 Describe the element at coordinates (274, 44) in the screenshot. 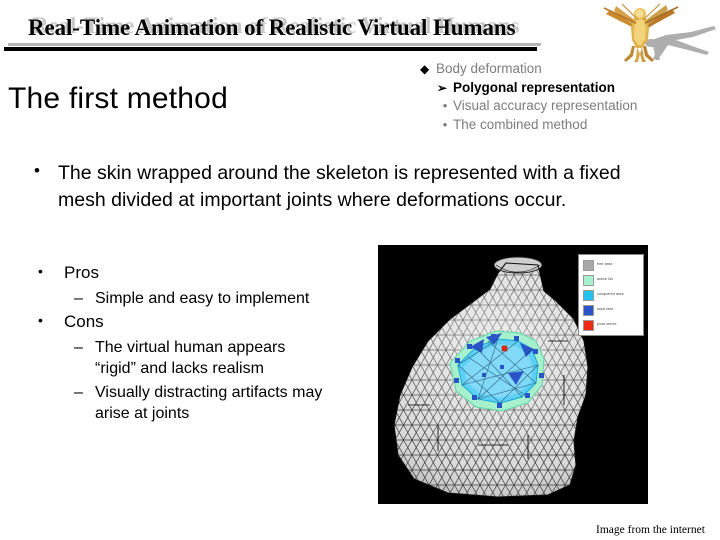

I see `header-rule-shadow` at that location.